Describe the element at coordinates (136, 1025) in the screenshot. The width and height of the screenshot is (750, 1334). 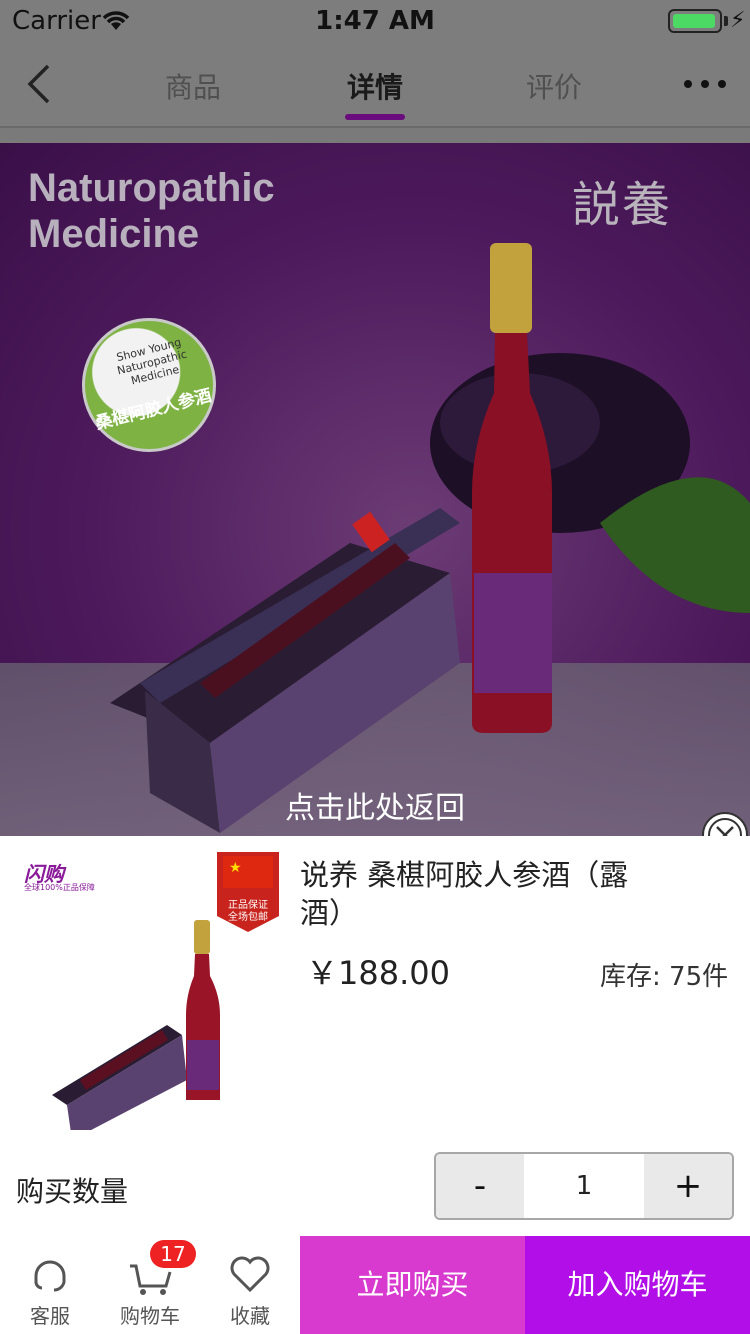
I see `thumbnail-product-illustration` at that location.